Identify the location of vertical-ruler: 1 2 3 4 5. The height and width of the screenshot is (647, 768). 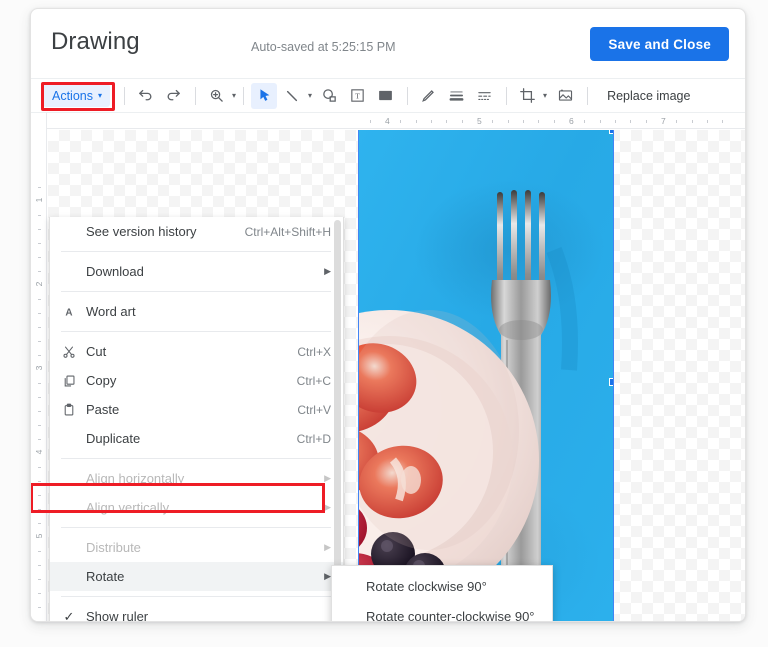
(39, 367).